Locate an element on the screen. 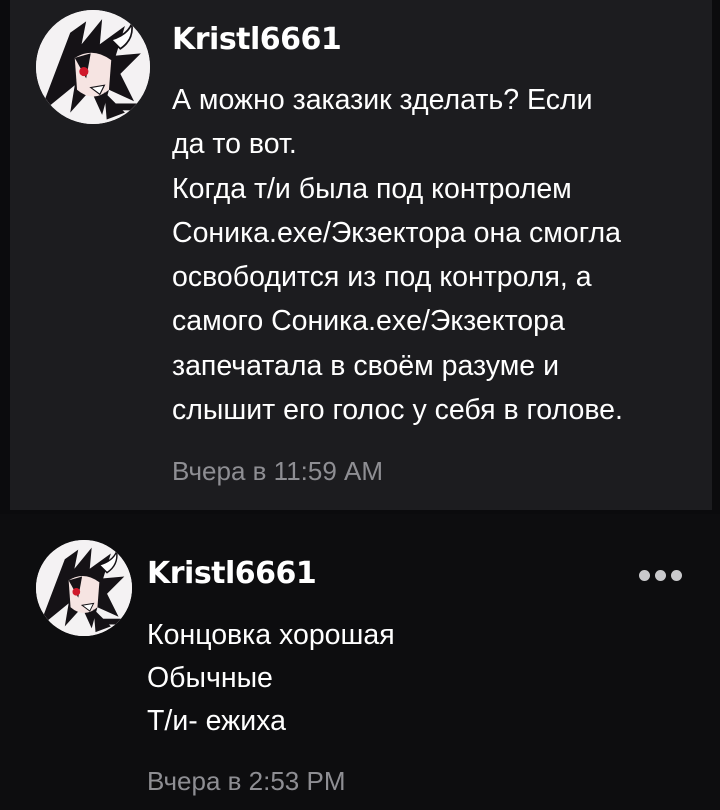  more-options-icon is located at coordinates (660, 575).